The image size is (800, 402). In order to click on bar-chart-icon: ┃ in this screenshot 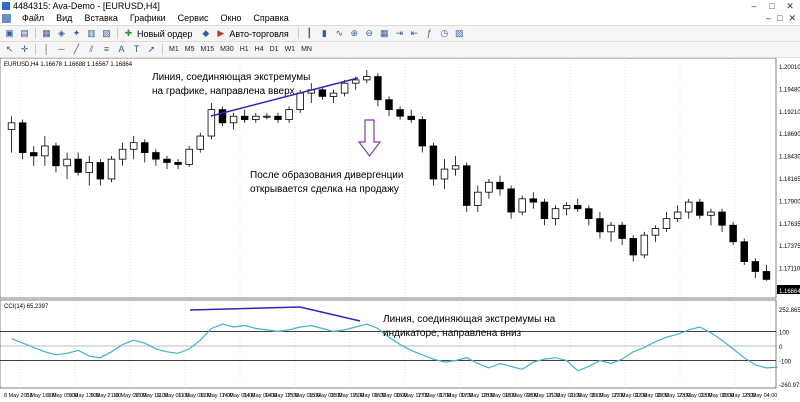, I will do `click(309, 33)`.